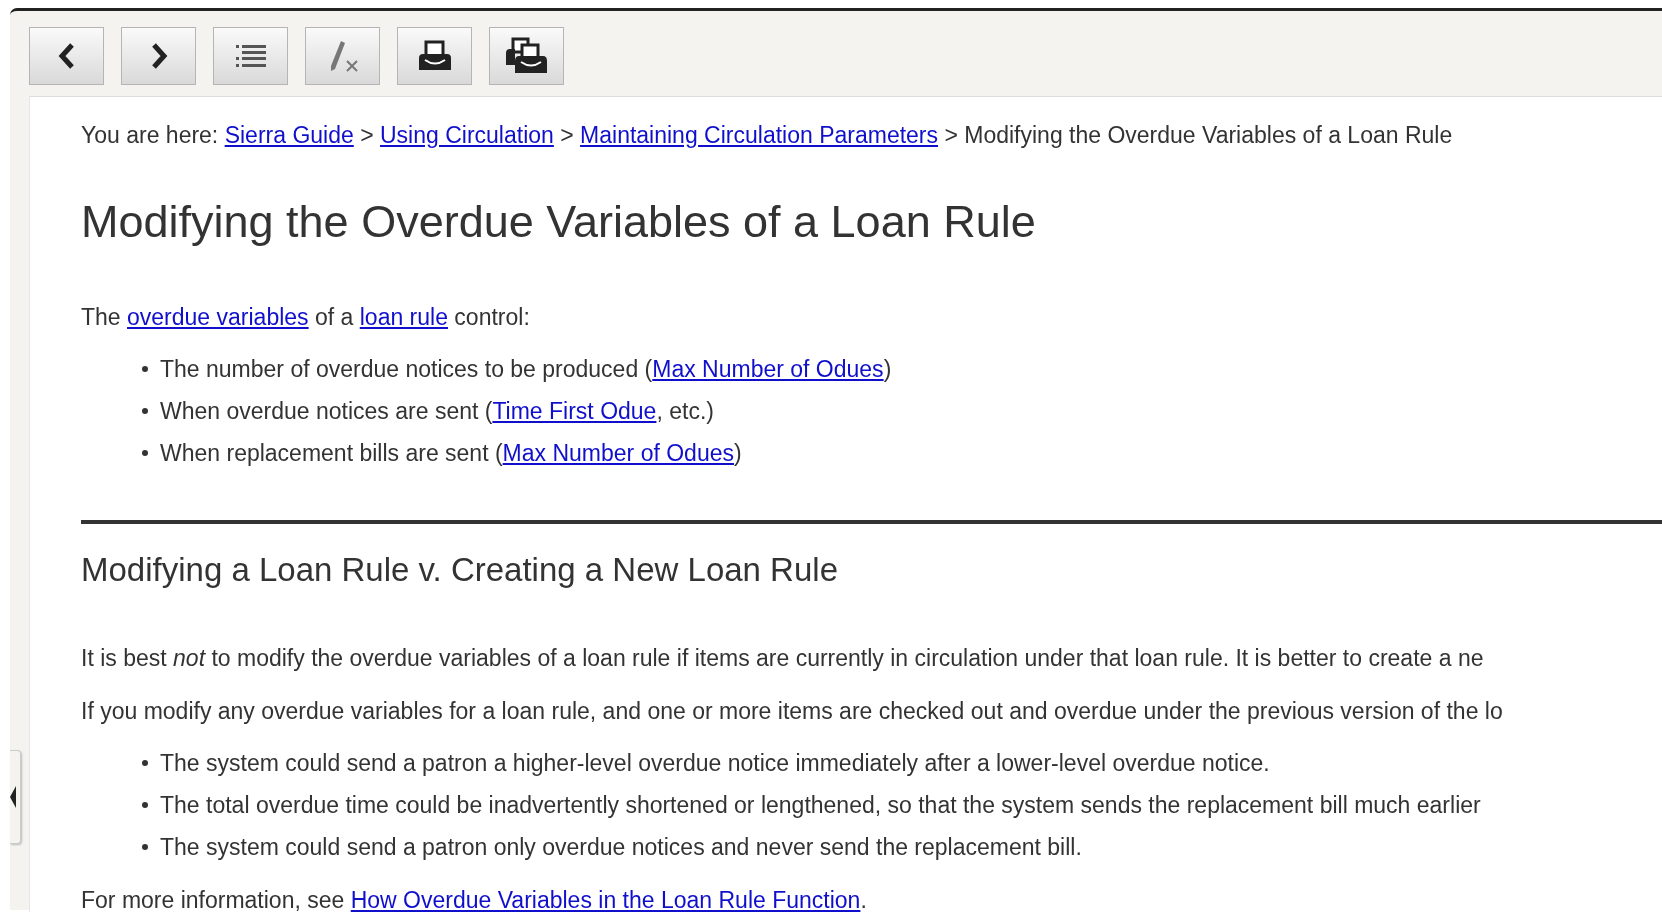 The width and height of the screenshot is (1662, 913). I want to click on link: overdue variables, so click(218, 317).